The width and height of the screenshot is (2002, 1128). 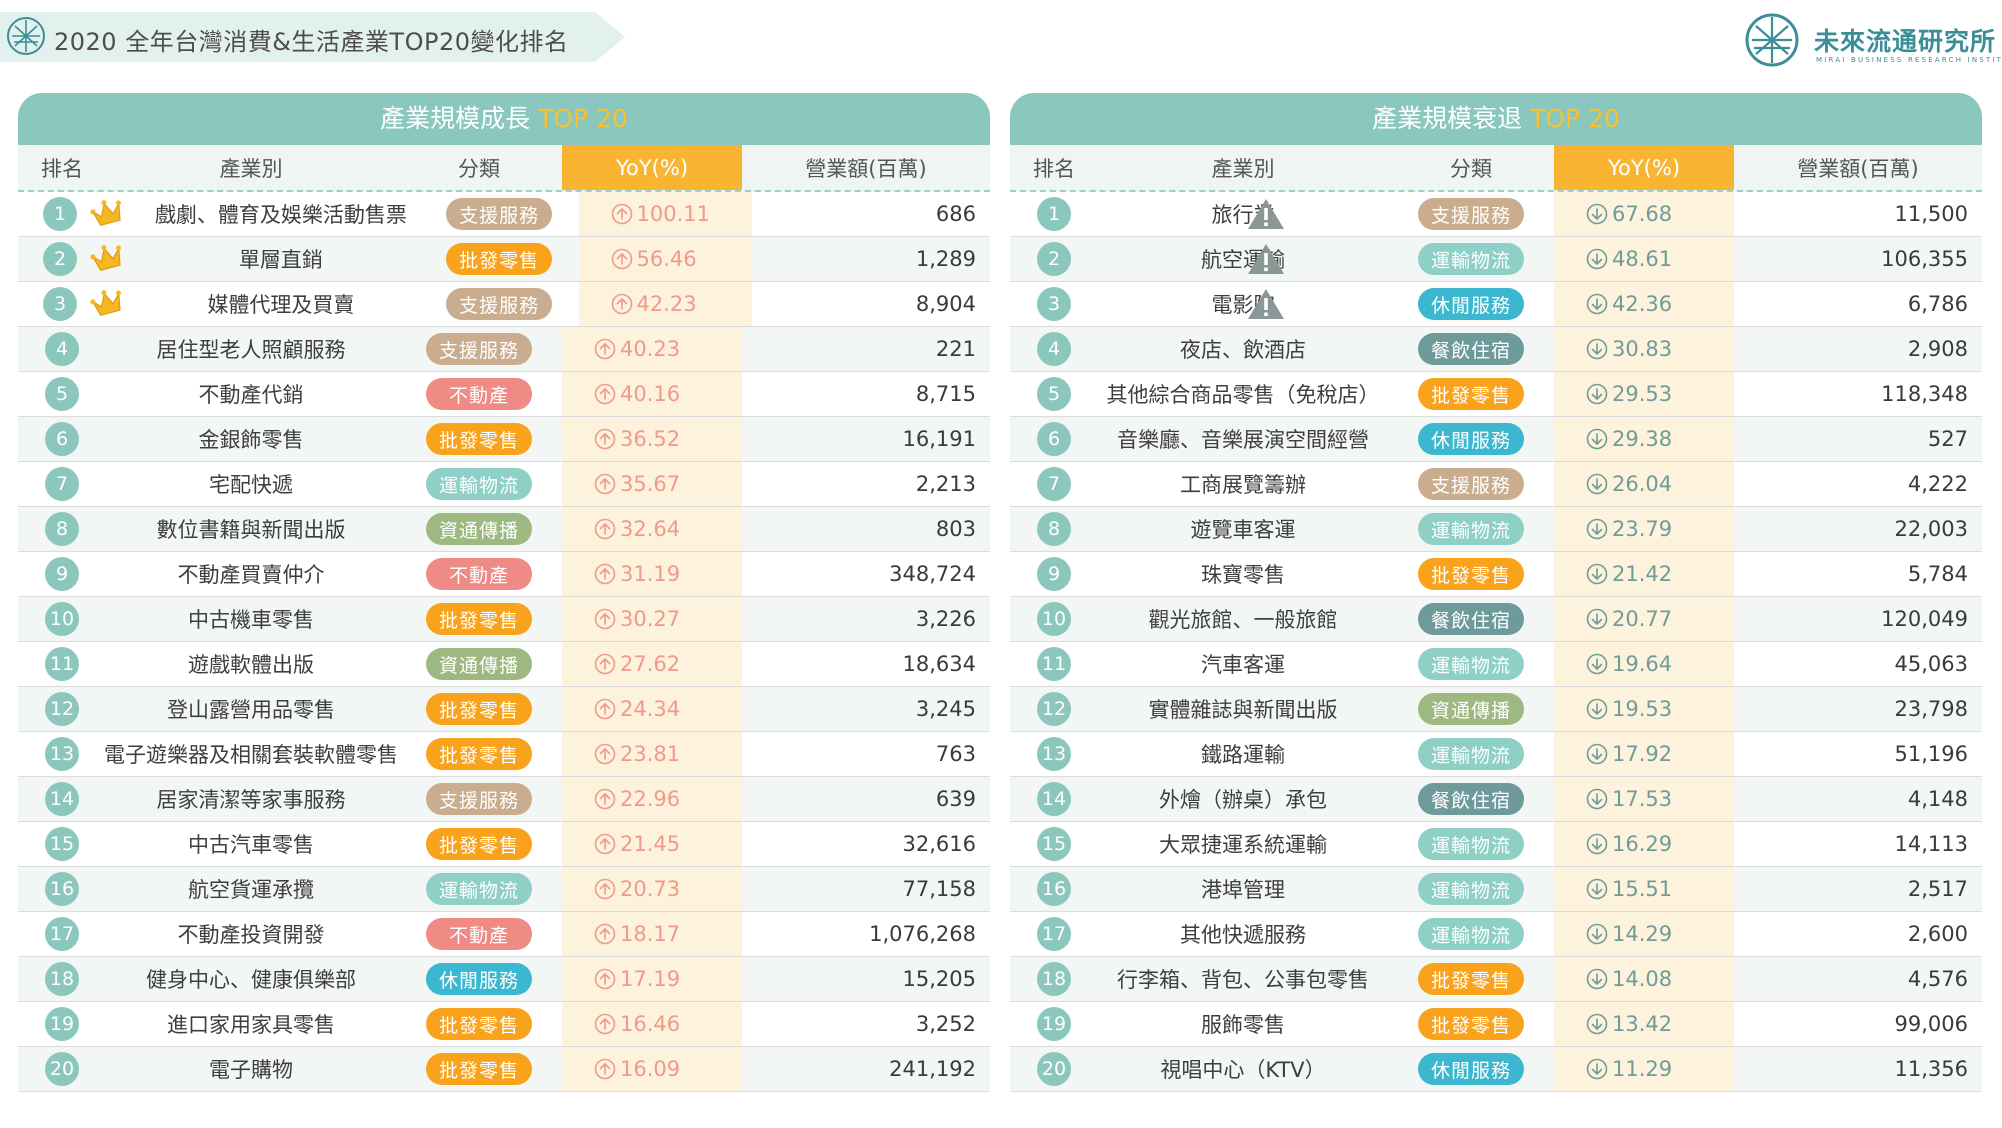 What do you see at coordinates (1054, 934) in the screenshot?
I see `rank-number: 17` at bounding box center [1054, 934].